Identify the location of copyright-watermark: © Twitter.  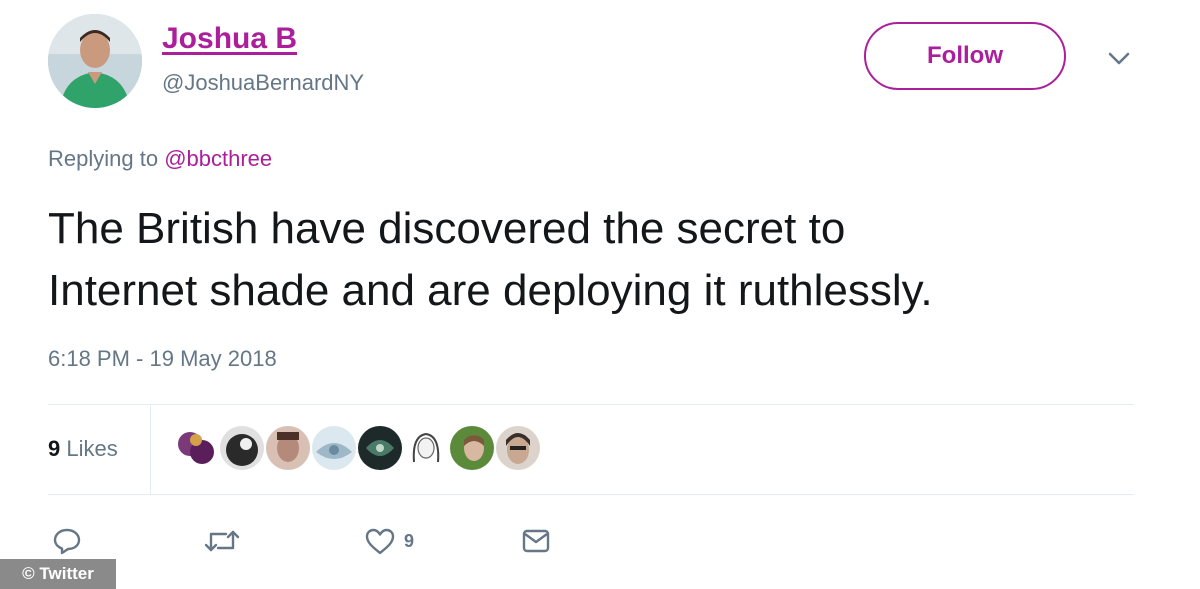
(58, 574).